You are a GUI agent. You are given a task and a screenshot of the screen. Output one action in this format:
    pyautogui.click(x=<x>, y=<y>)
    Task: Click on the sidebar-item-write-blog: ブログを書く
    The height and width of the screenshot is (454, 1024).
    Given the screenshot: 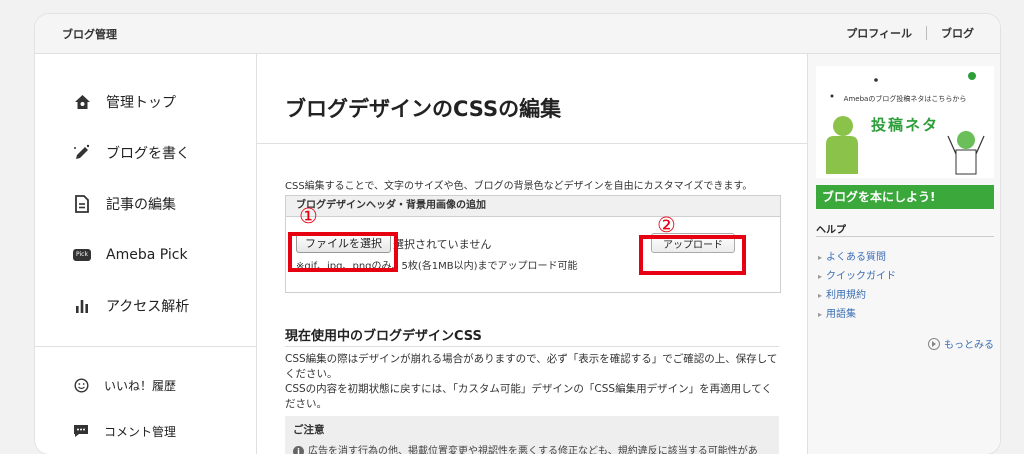 What is the action you would take?
    pyautogui.click(x=131, y=153)
    